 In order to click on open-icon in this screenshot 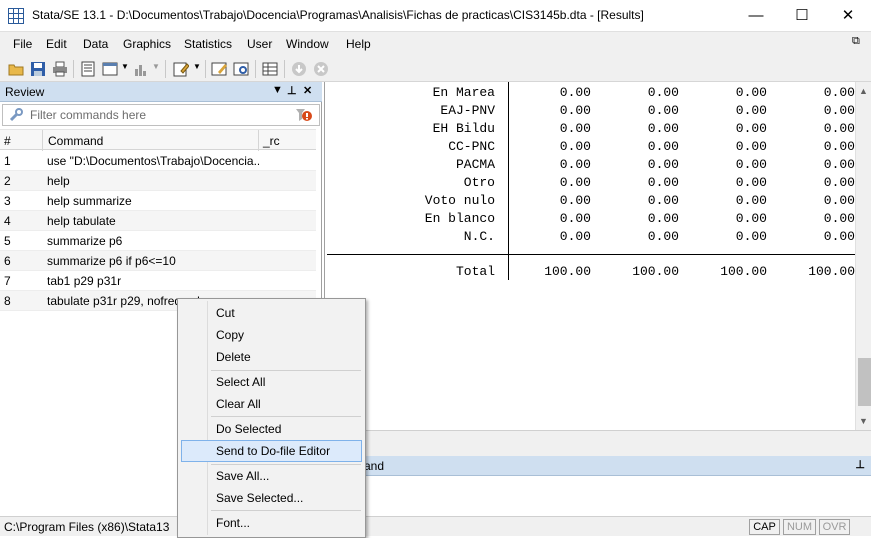, I will do `click(16, 69)`.